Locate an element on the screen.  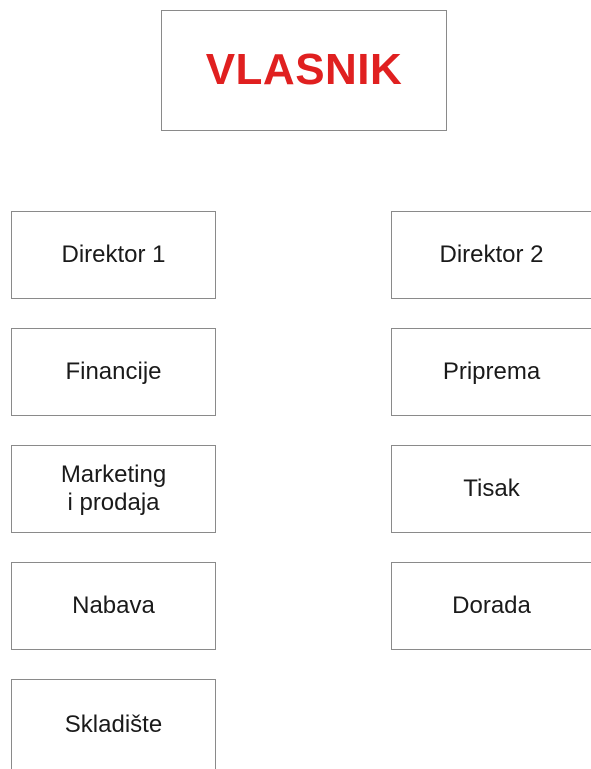
owner-box: VLASNIK is located at coordinates (304, 70).